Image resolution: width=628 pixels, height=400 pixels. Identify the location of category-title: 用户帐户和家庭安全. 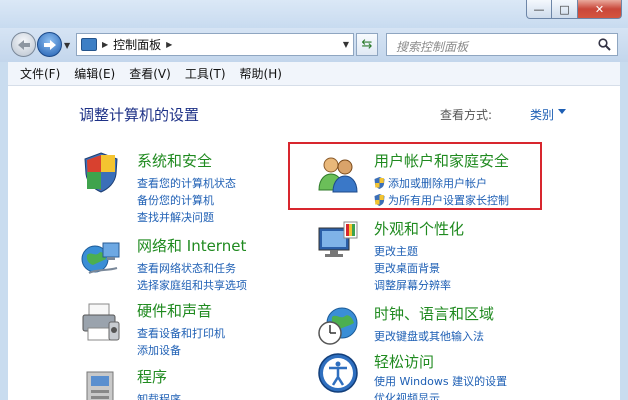
(441, 160).